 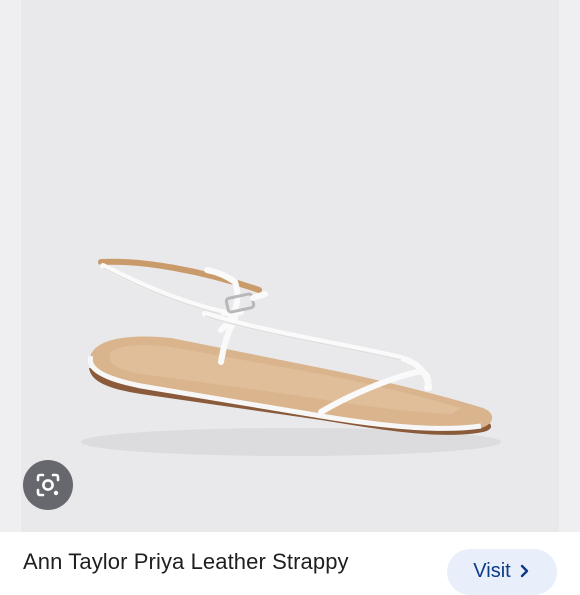 I want to click on google-lens-button, so click(x=48, y=485).